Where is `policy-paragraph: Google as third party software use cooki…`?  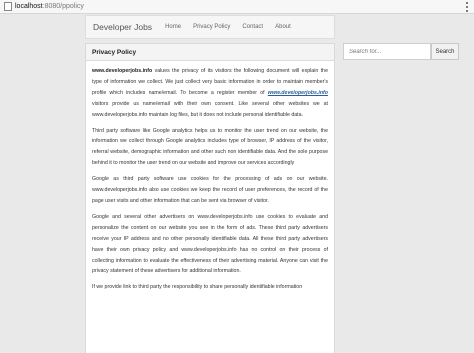 policy-paragraph: Google as third party software use cooki… is located at coordinates (210, 190).